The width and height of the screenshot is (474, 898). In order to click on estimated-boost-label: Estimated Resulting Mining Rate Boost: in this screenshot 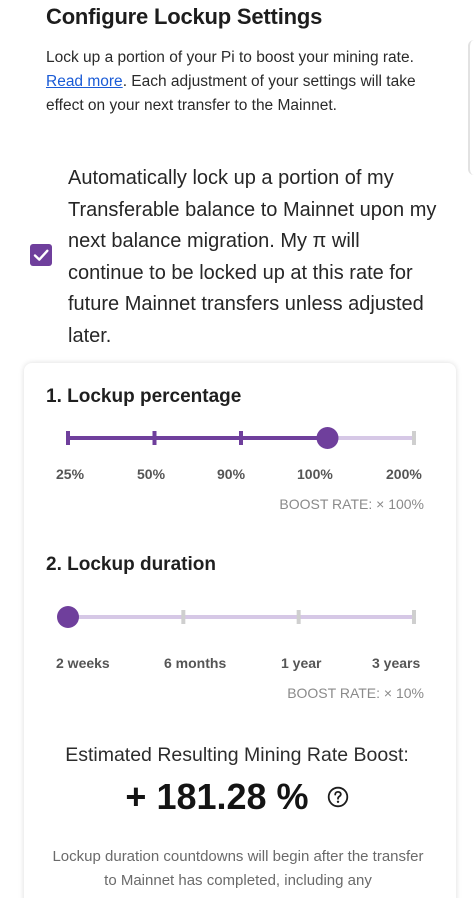, I will do `click(237, 755)`.